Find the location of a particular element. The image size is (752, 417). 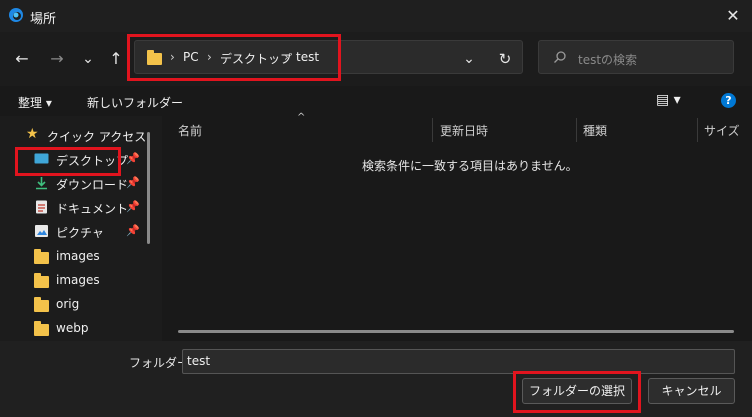

folder-name-input is located at coordinates (458, 361).